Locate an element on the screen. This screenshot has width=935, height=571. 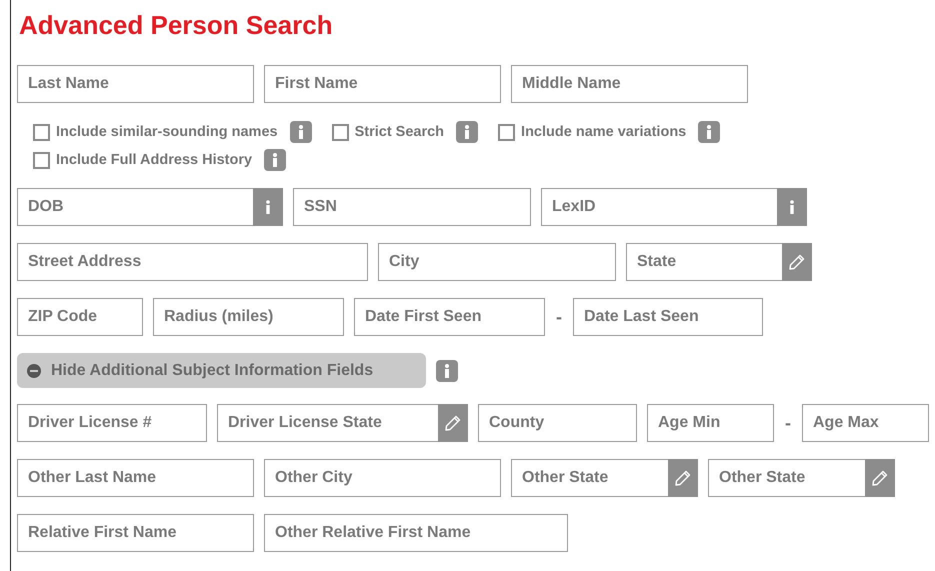
input-field: City is located at coordinates (497, 262).